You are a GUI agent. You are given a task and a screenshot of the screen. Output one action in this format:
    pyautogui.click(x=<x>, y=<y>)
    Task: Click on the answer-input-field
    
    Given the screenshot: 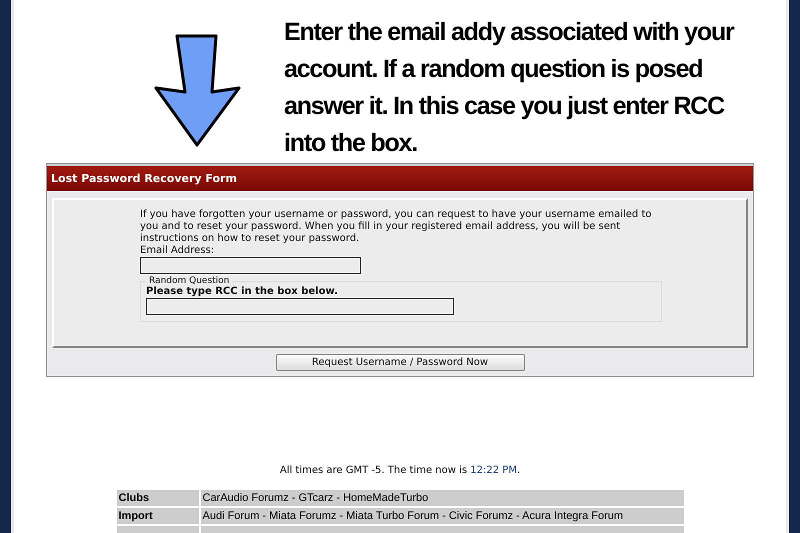 What is the action you would take?
    pyautogui.click(x=300, y=306)
    